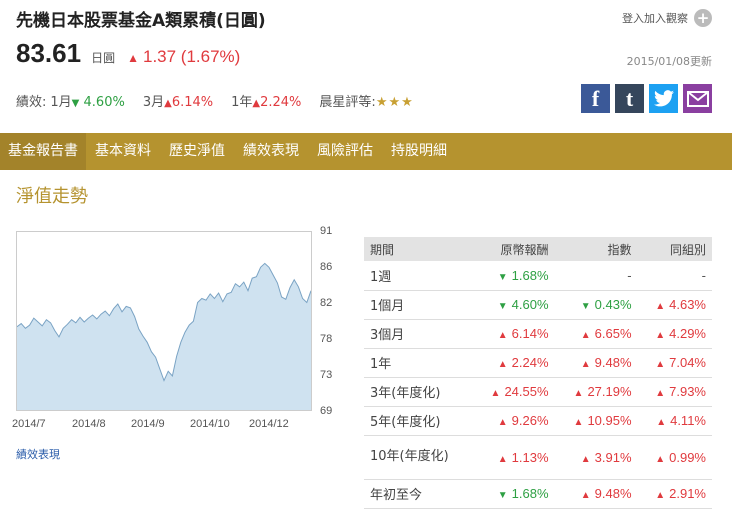 Image resolution: width=732 pixels, height=523 pixels. Describe the element at coordinates (347, 102) in the screenshot. I see `rating-label: 晨星評等:` at that location.